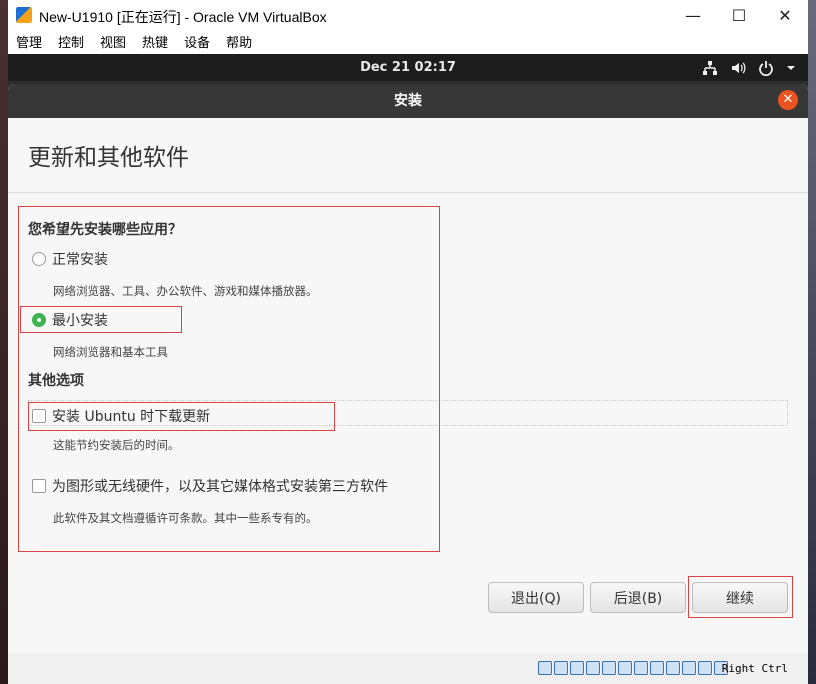  What do you see at coordinates (689, 668) in the screenshot?
I see `mouse-integration-icon` at bounding box center [689, 668].